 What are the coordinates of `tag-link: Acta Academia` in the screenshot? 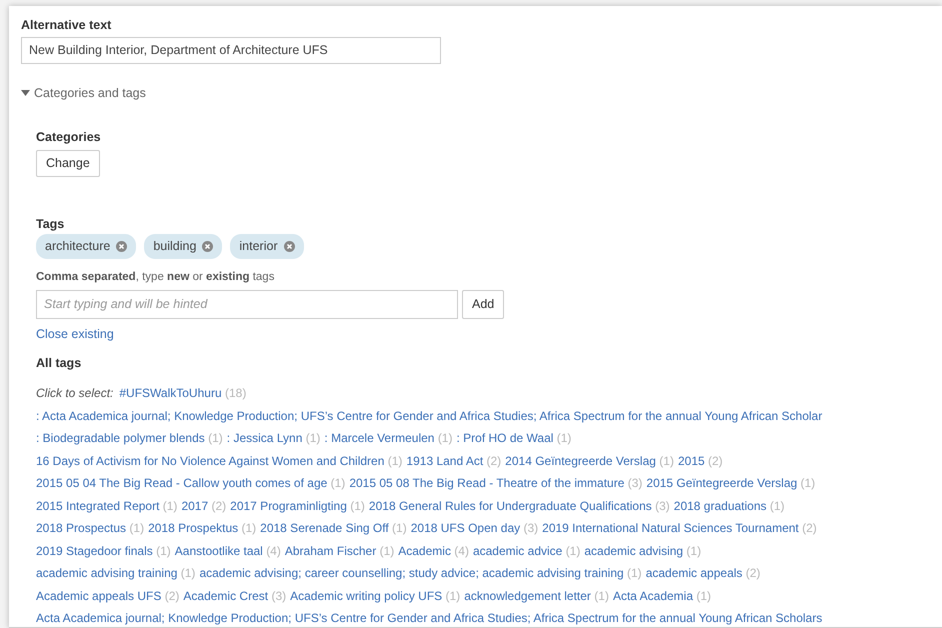 It's located at (652, 595).